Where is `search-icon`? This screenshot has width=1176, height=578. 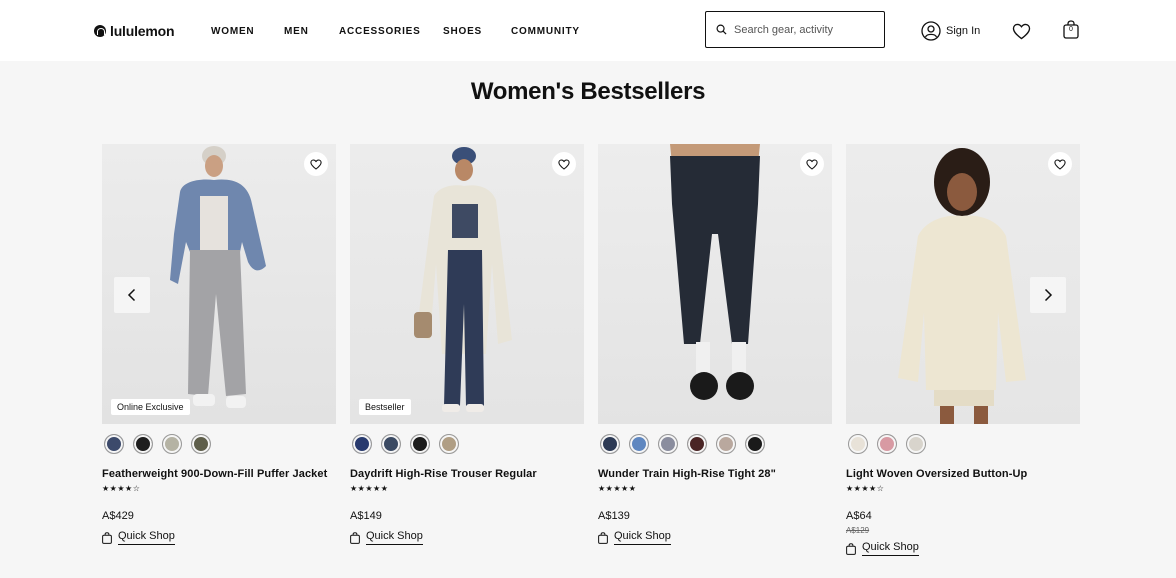
search-icon is located at coordinates (721, 29).